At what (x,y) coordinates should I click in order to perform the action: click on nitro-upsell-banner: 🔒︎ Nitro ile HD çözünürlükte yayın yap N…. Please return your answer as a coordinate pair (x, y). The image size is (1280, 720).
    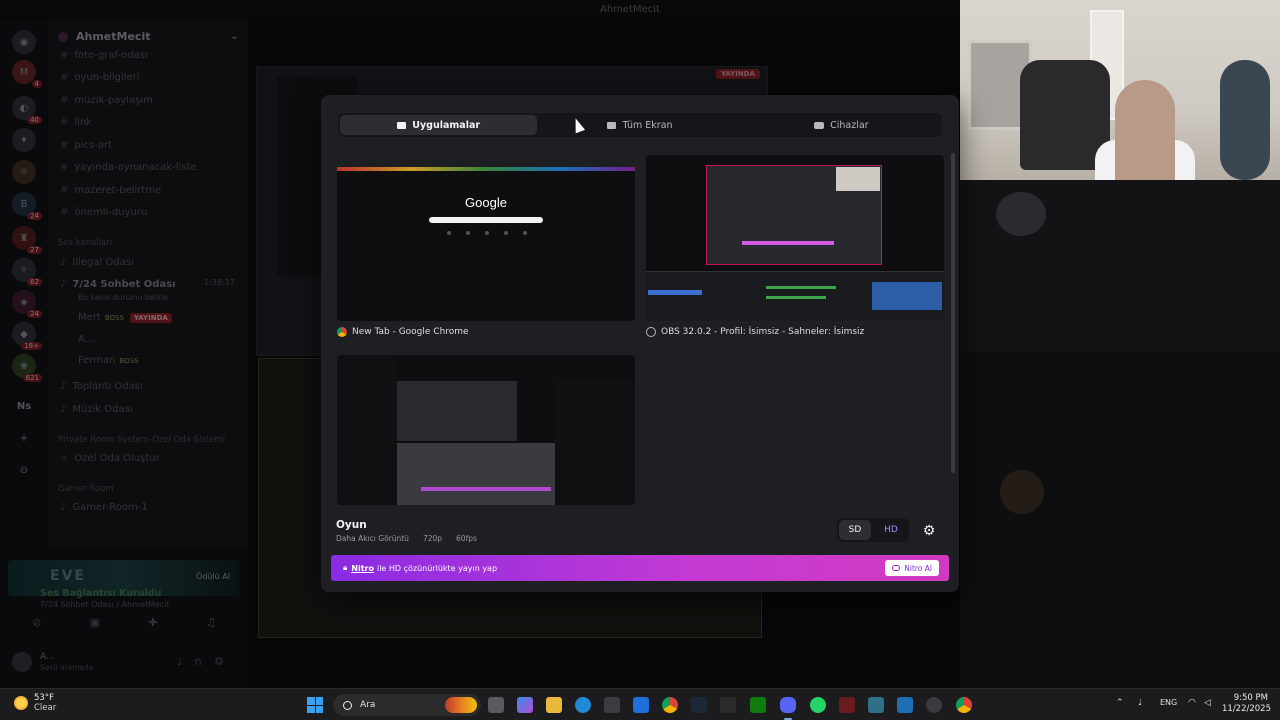
    Looking at the image, I should click on (640, 568).